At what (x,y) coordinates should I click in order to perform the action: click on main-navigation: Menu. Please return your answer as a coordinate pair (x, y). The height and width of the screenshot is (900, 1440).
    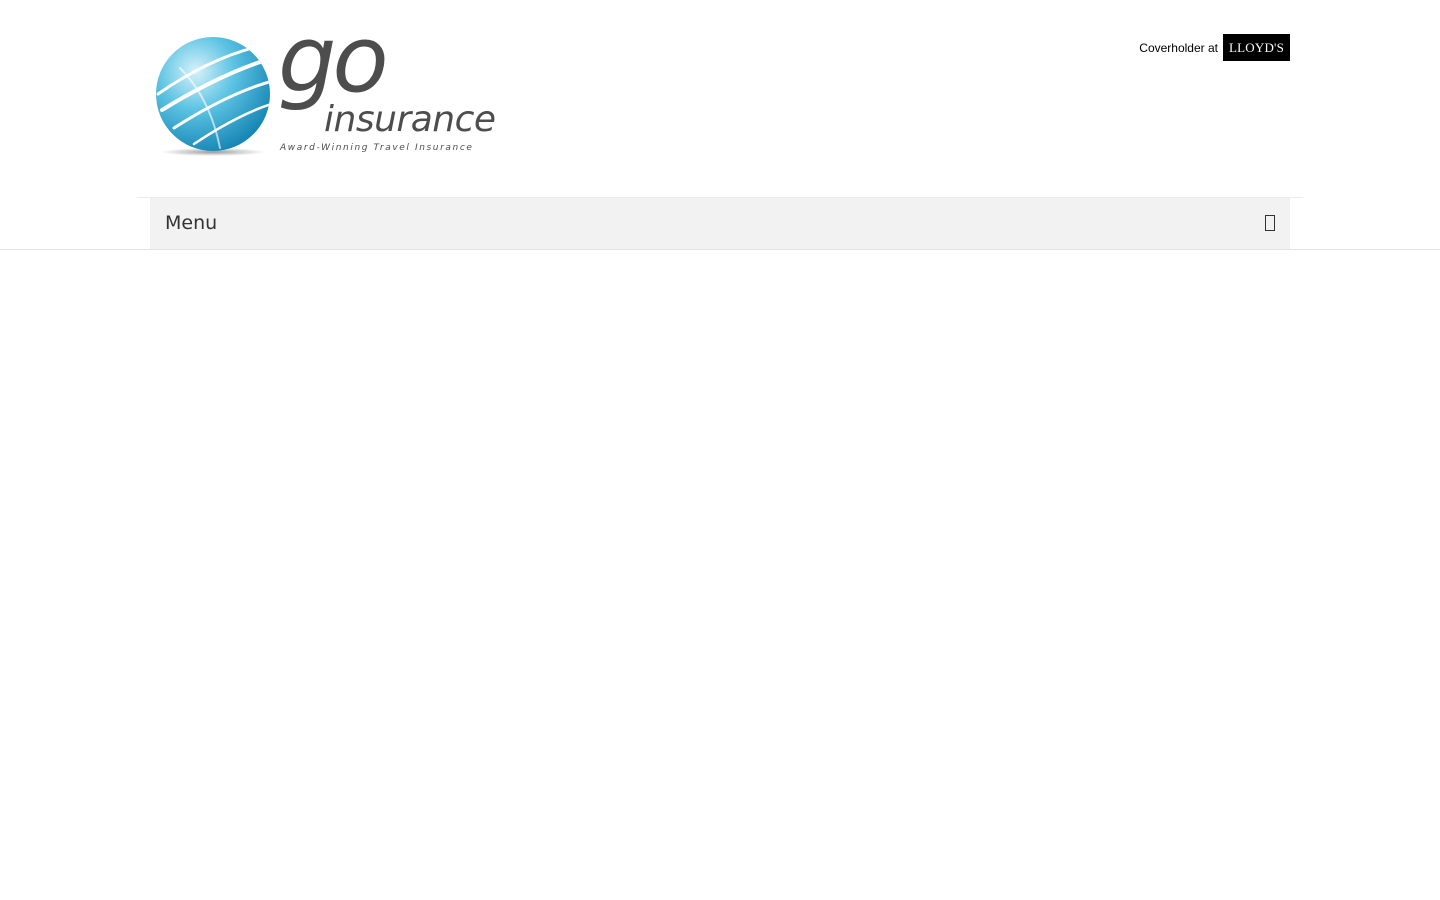
    Looking at the image, I should click on (720, 224).